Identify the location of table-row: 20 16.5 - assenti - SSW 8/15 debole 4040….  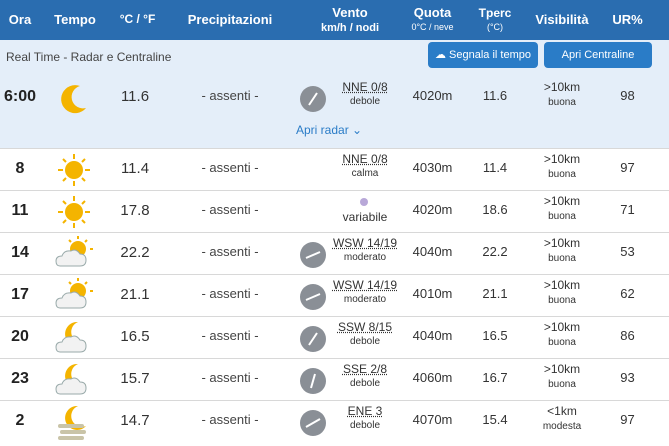
(334, 337).